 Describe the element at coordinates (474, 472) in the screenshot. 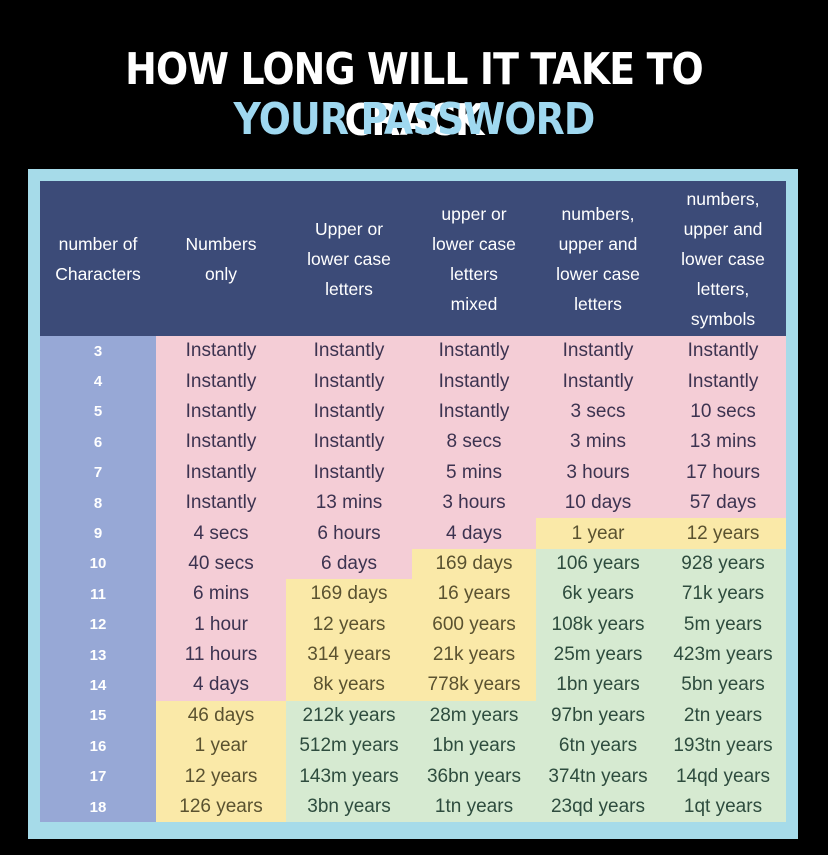

I see `crack-time-cell: 5 mins` at that location.